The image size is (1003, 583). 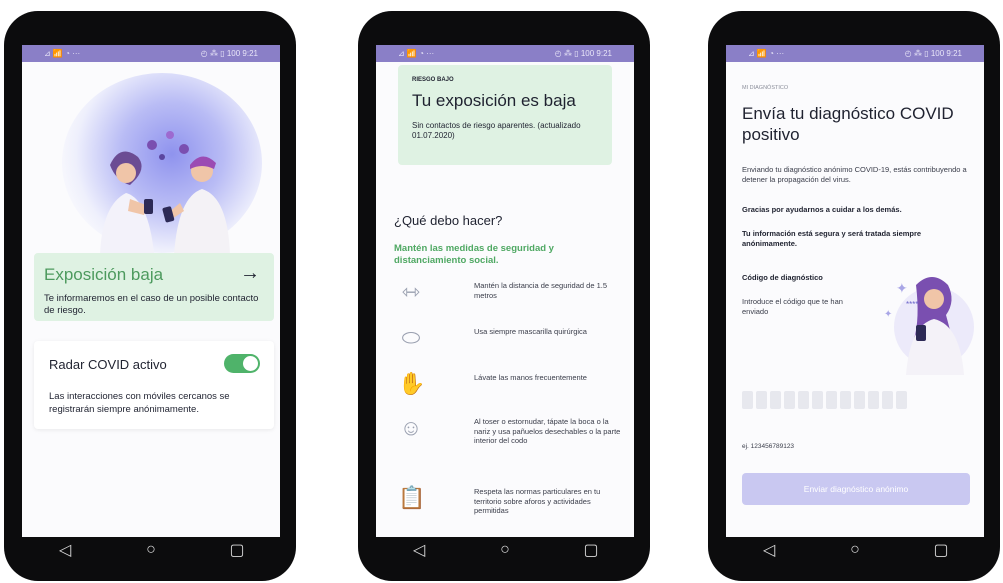 I want to click on code-hint: Introduce el código que te han enviado, so click(x=792, y=306).